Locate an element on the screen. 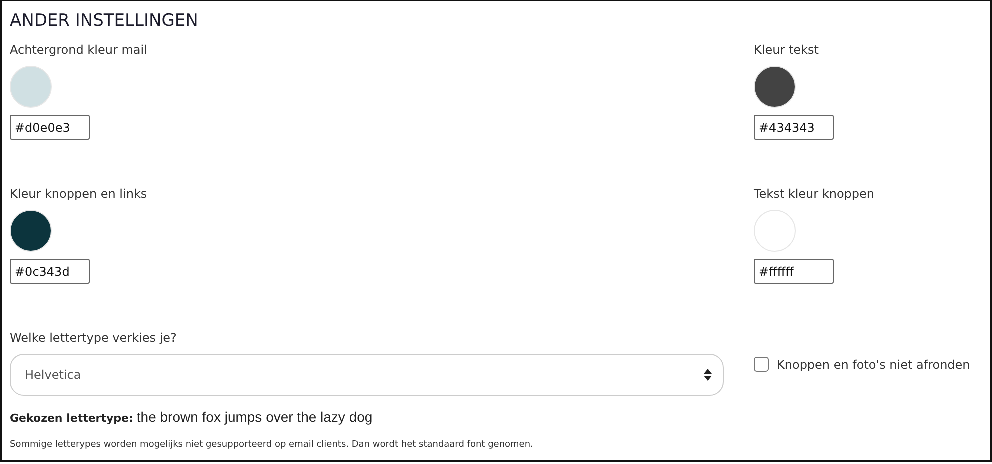 The width and height of the screenshot is (992, 464). field-label: Kleur knoppen en links is located at coordinates (79, 194).